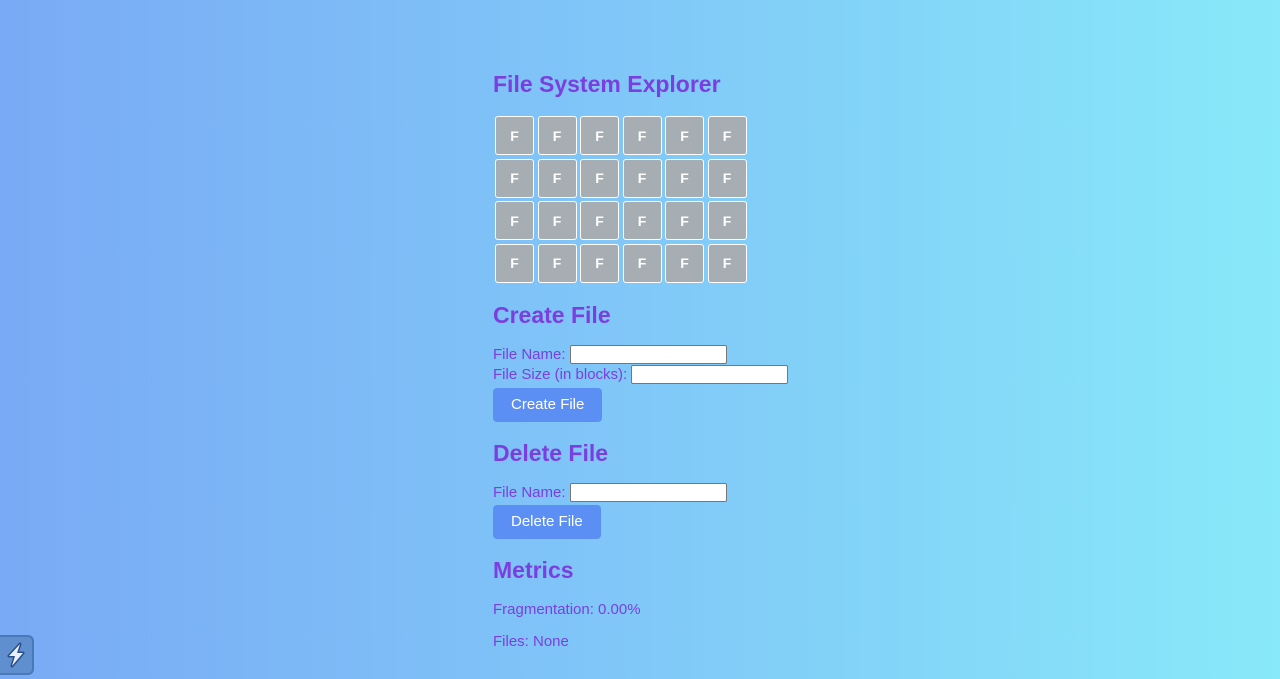 This screenshot has height=679, width=1280. Describe the element at coordinates (531, 641) in the screenshot. I see `files-metric: Files: None` at that location.